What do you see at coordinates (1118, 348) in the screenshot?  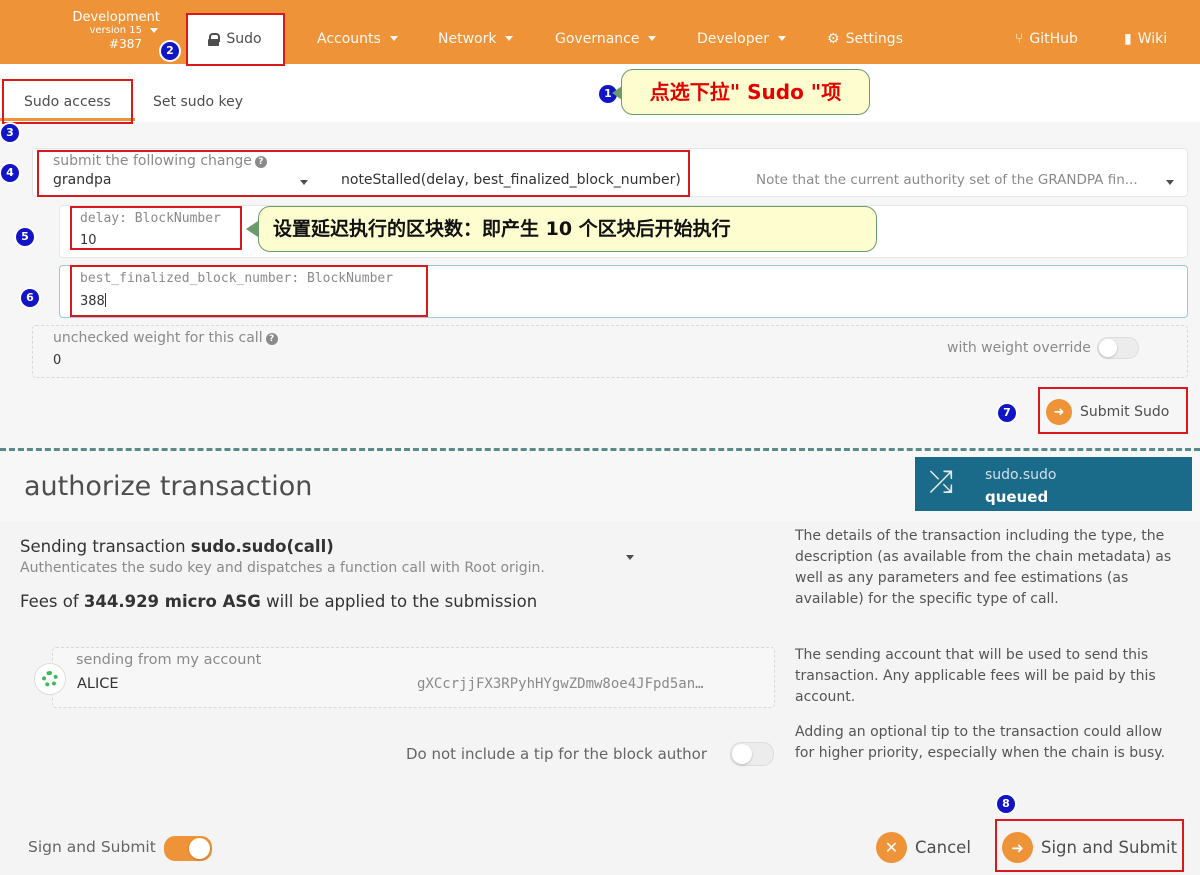 I see `weight-override-toggle` at bounding box center [1118, 348].